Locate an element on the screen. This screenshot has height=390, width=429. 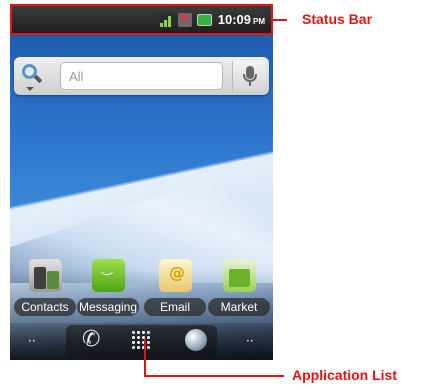
market-icon is located at coordinates (239, 275).